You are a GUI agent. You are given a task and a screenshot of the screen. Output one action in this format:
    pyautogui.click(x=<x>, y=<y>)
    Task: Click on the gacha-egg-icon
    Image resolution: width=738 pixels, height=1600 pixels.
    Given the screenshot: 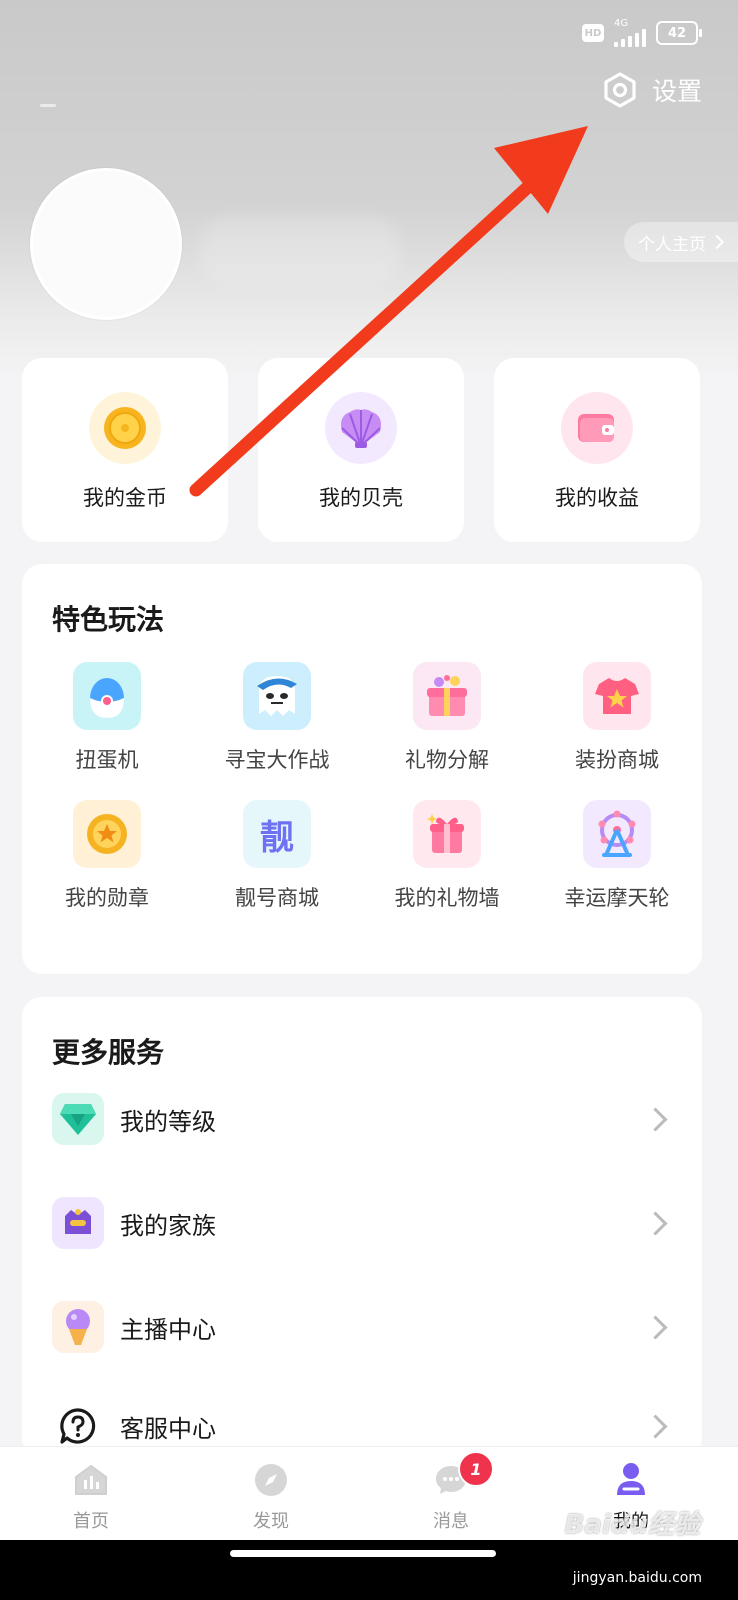 What is the action you would take?
    pyautogui.click(x=107, y=696)
    